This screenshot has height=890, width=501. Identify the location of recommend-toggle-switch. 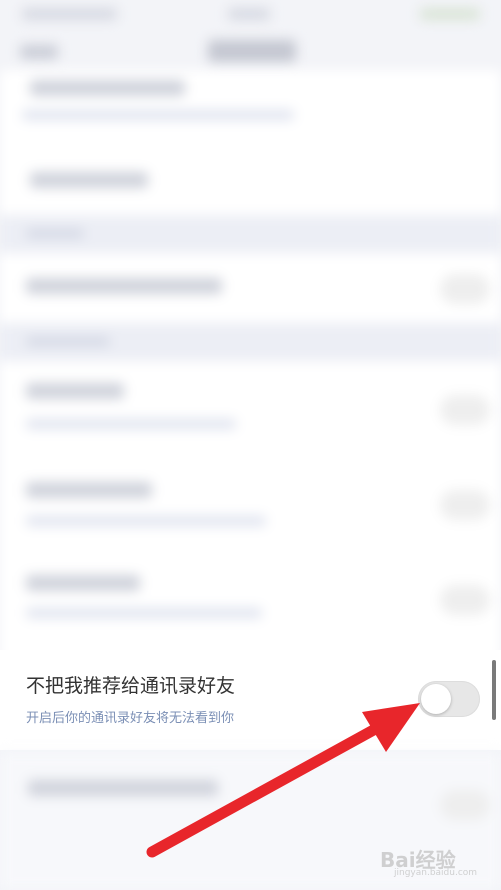
(449, 699).